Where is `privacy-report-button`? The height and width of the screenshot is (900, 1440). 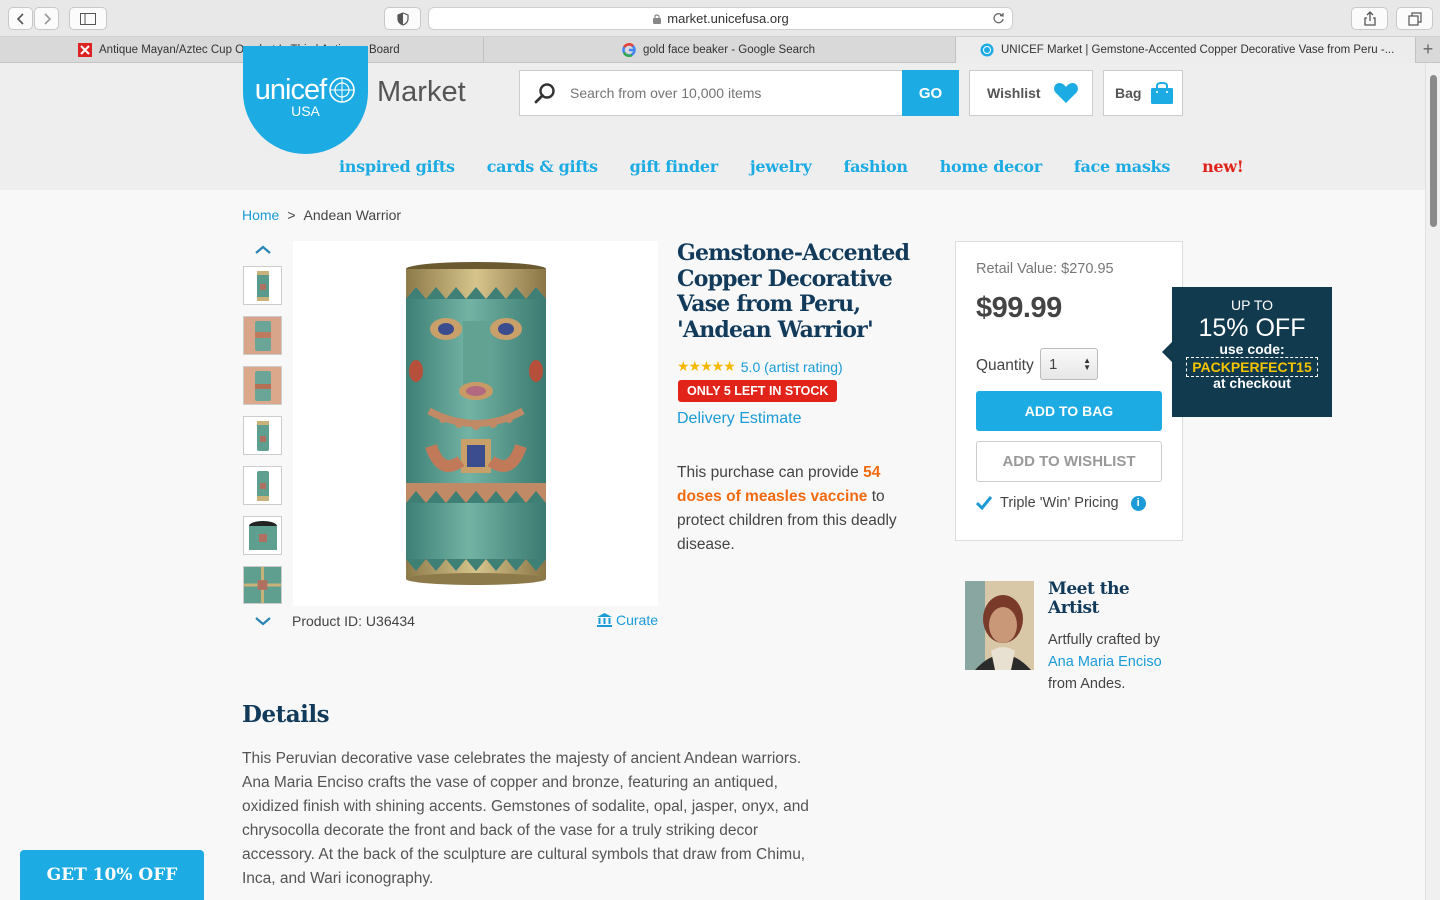
privacy-report-button is located at coordinates (402, 18).